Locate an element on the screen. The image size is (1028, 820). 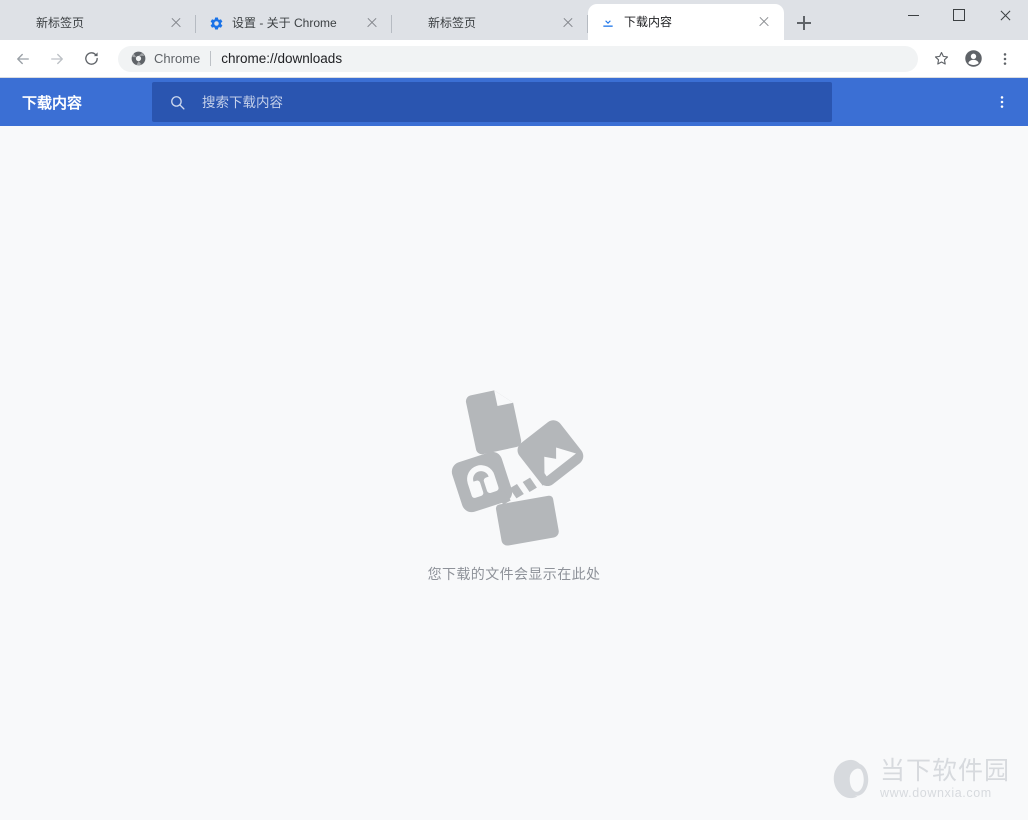
profile-avatar-button is located at coordinates (973, 59).